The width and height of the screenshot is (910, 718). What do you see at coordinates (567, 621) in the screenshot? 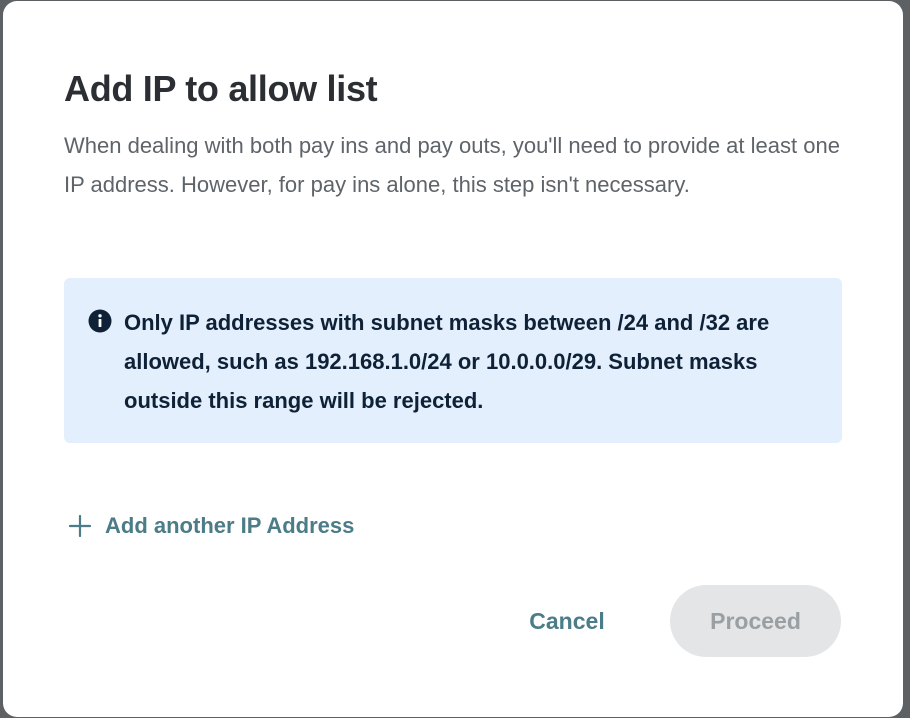
I see `cancel-button: Cancel` at bounding box center [567, 621].